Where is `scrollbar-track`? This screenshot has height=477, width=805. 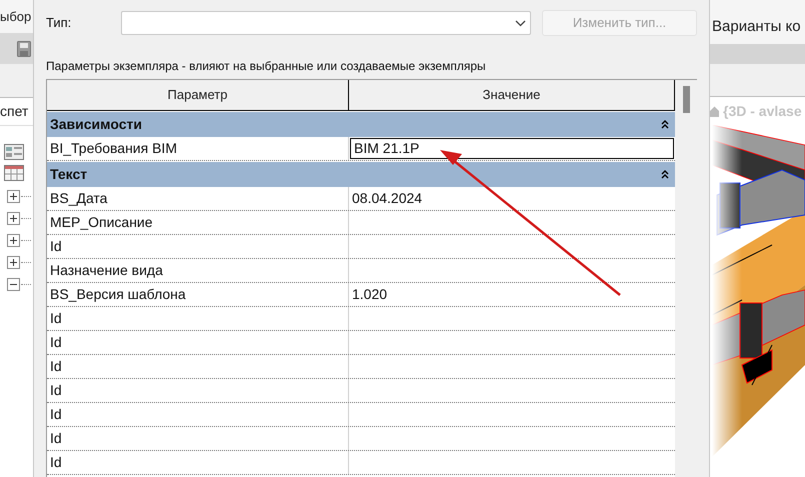
scrollbar-track is located at coordinates (686, 278).